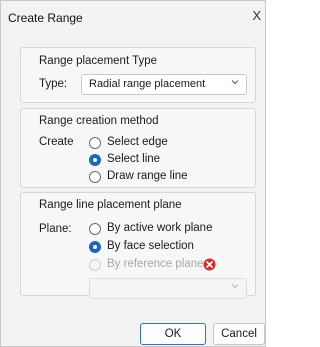  What do you see at coordinates (155, 264) in the screenshot?
I see `radio-label-by-reference-plane: By reference plane` at bounding box center [155, 264].